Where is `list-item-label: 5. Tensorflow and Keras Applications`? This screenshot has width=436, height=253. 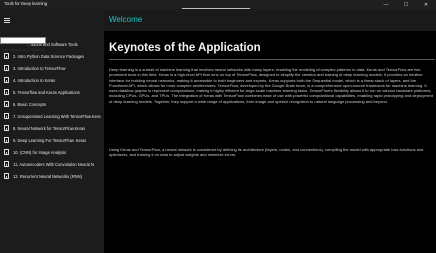
list-item-label: 5. Tensorflow and Keras Applications is located at coordinates (46, 92).